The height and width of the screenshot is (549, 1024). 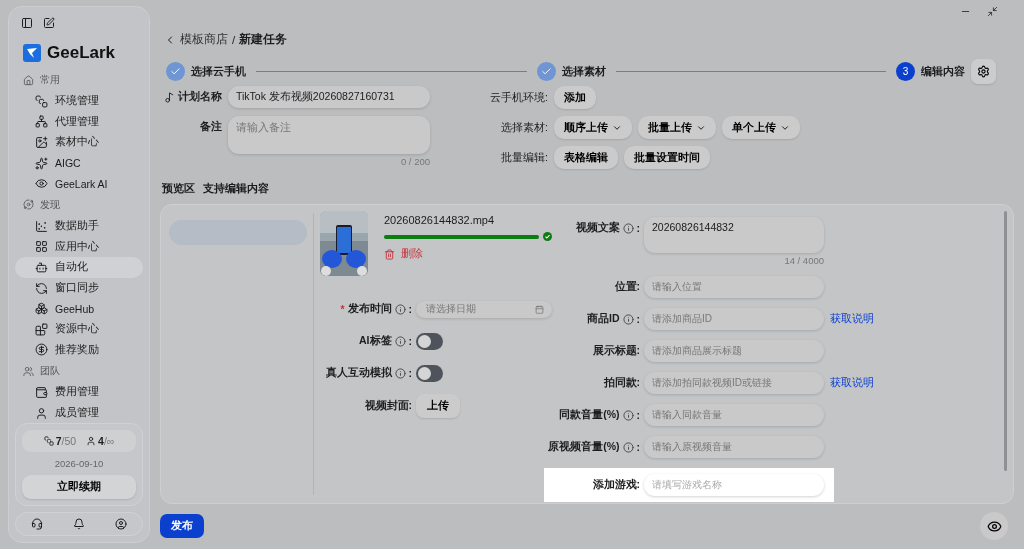 I want to click on dropdown-button: 批量上传, so click(x=677, y=127).